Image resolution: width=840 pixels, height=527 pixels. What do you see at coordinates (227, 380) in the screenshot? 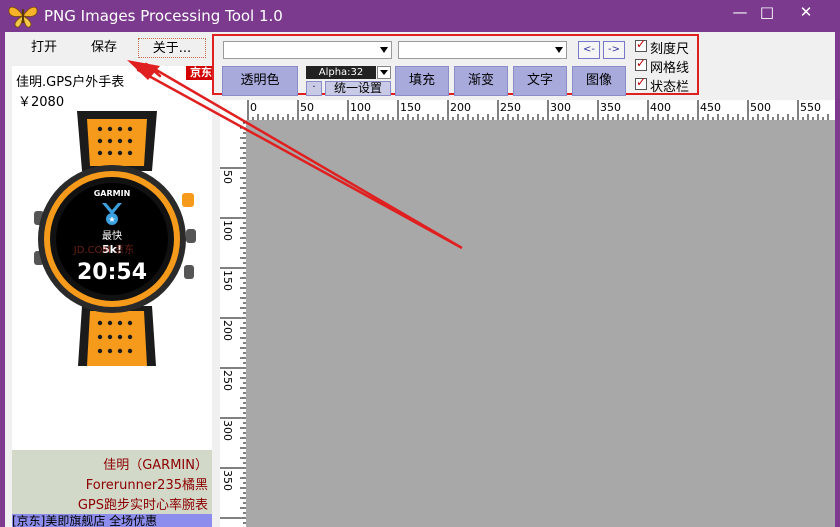
I see `ruler-v-label: 250` at bounding box center [227, 380].